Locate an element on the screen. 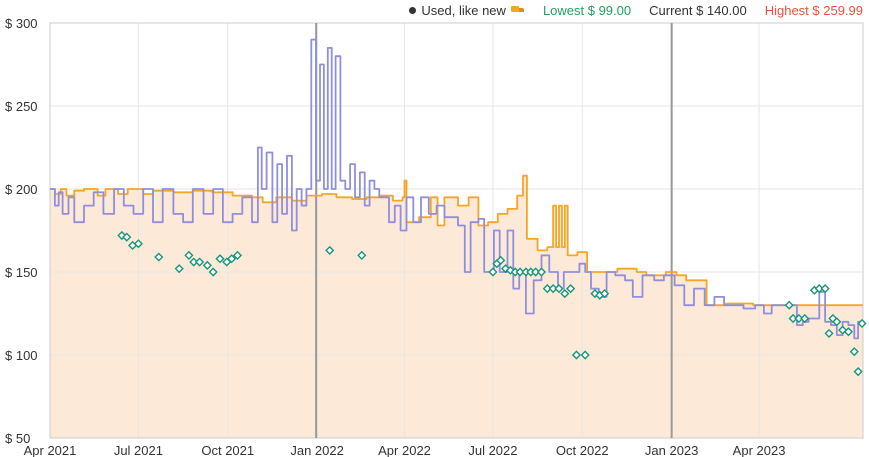  x-tick-label: Oct 2022 is located at coordinates (582, 450).